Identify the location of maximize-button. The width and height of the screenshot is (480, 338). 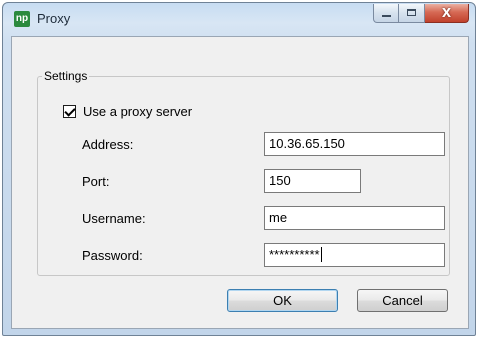
(412, 13).